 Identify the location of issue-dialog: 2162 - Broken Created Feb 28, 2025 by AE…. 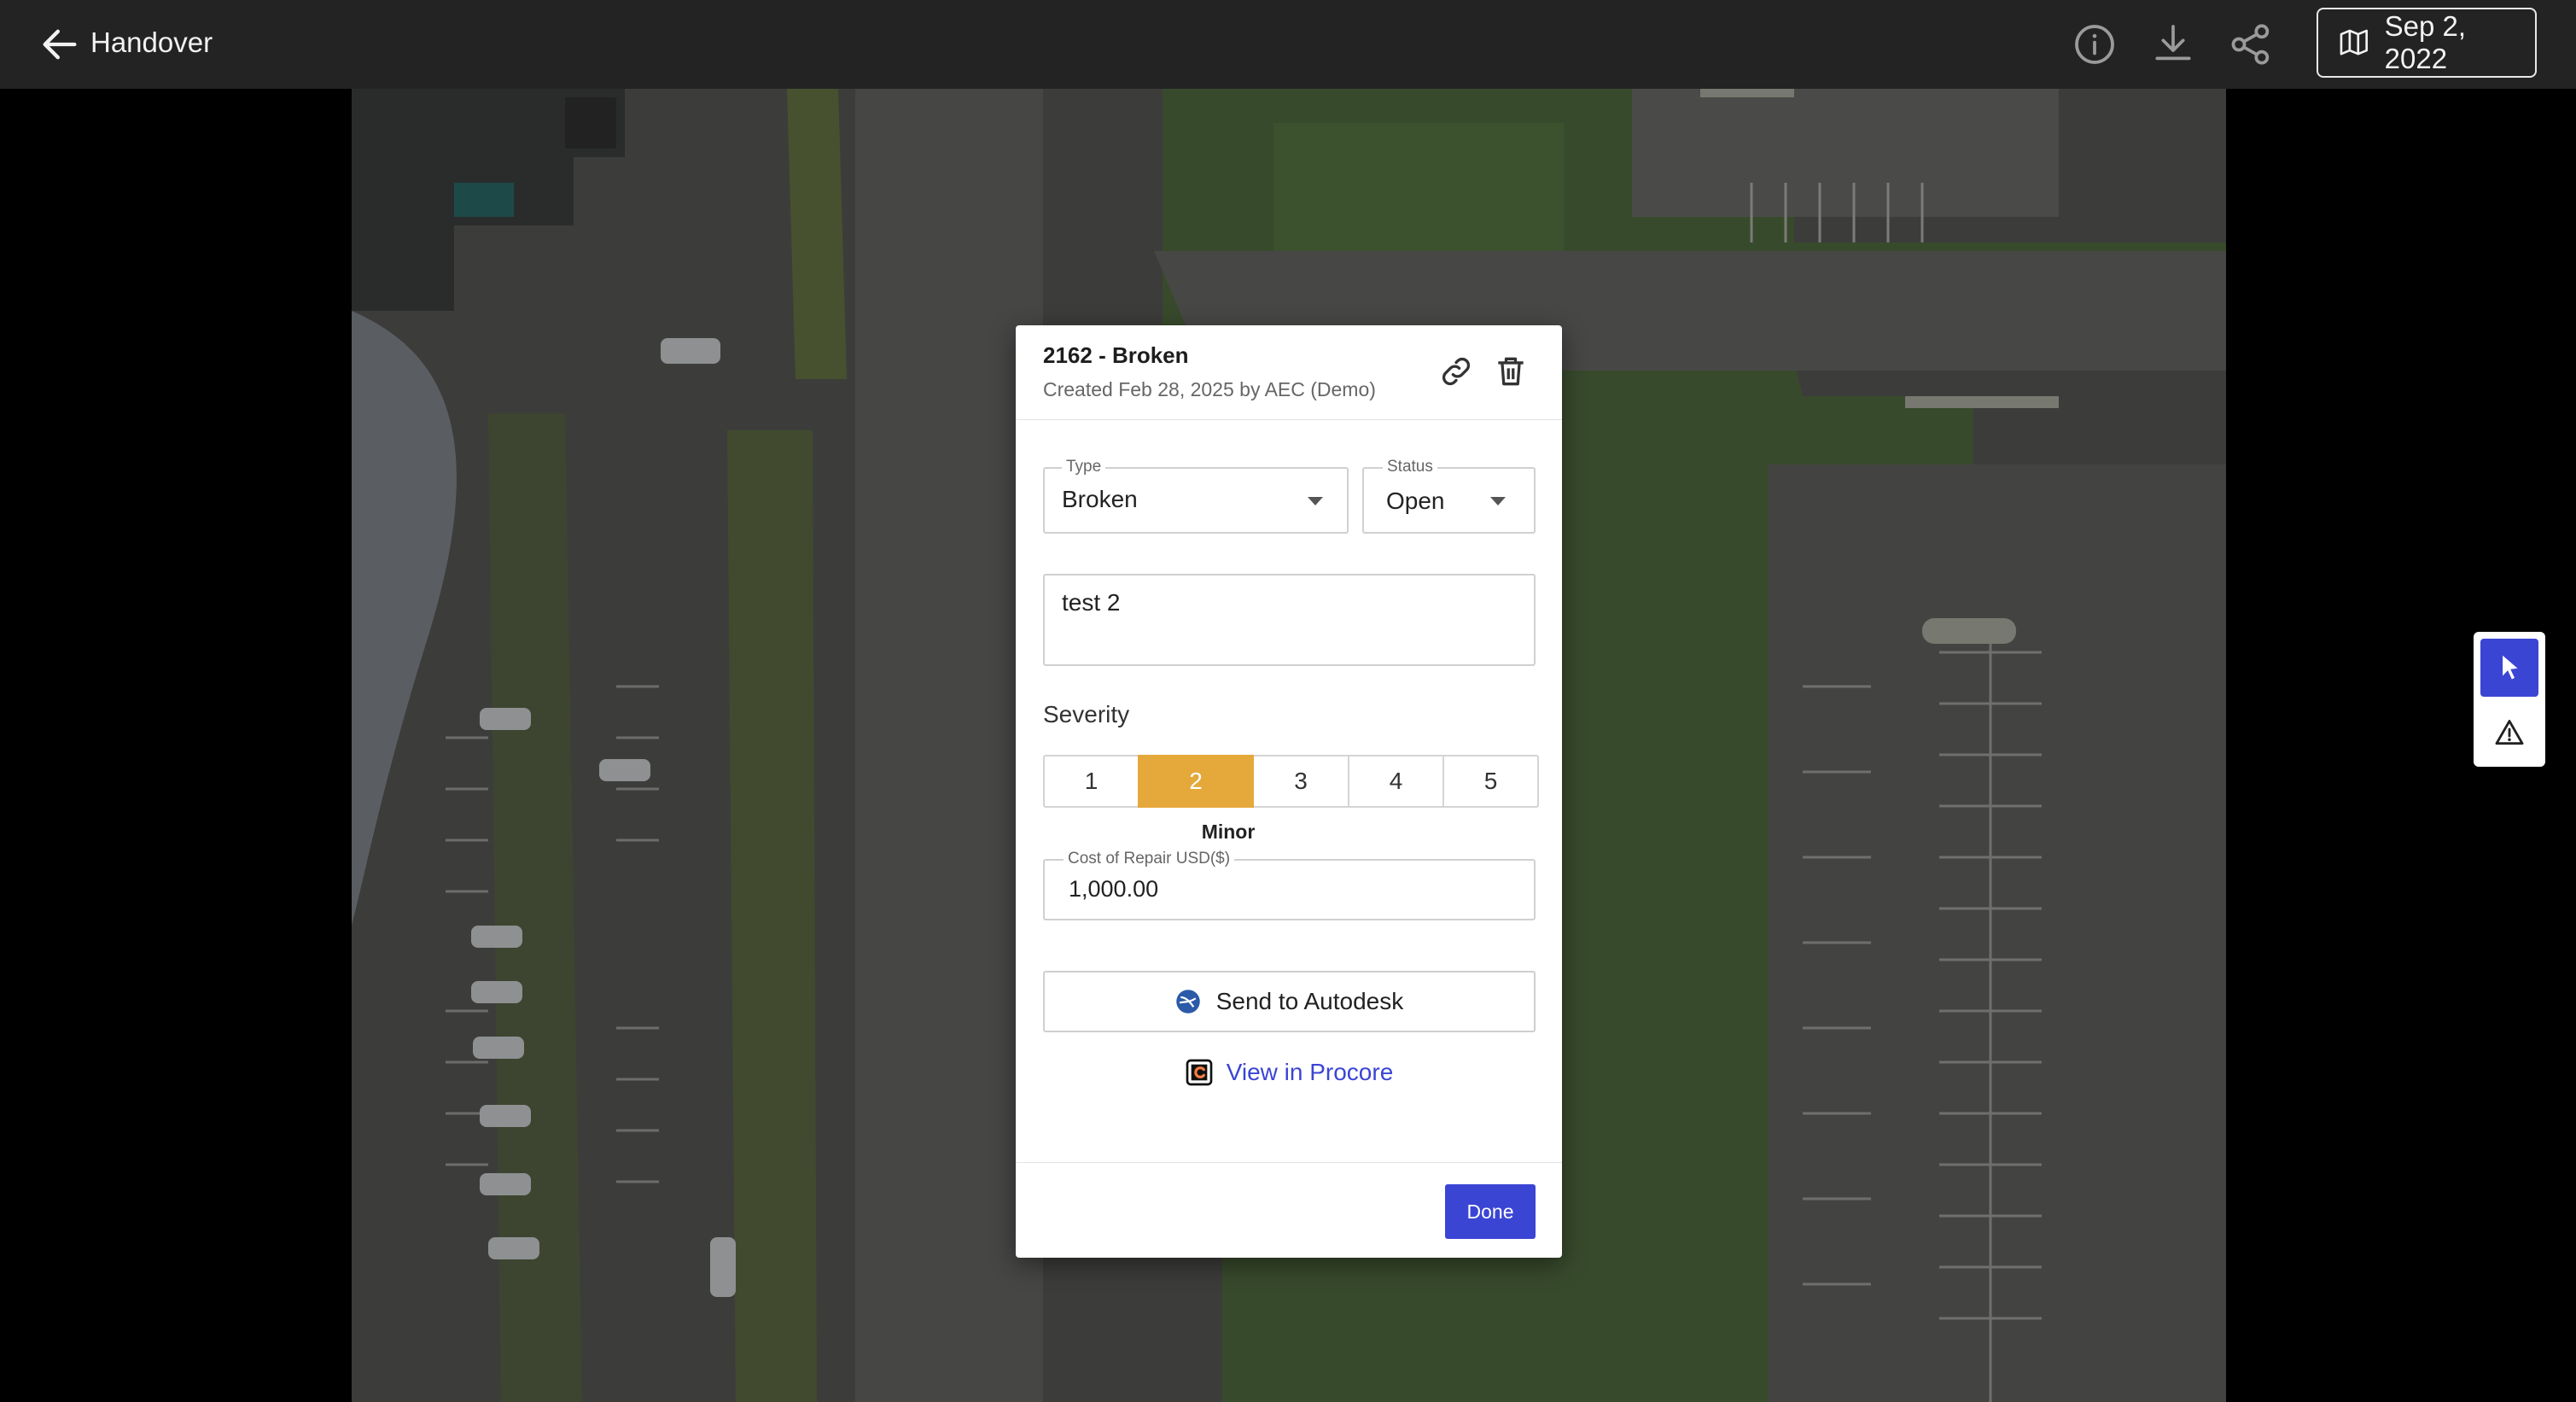
(1289, 792).